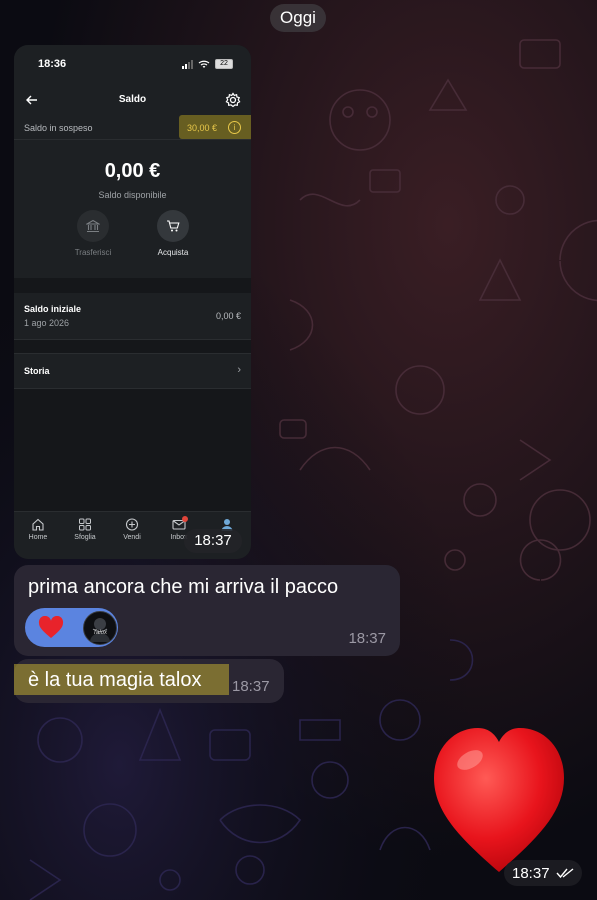  Describe the element at coordinates (38, 524) in the screenshot. I see `home-icon` at that location.